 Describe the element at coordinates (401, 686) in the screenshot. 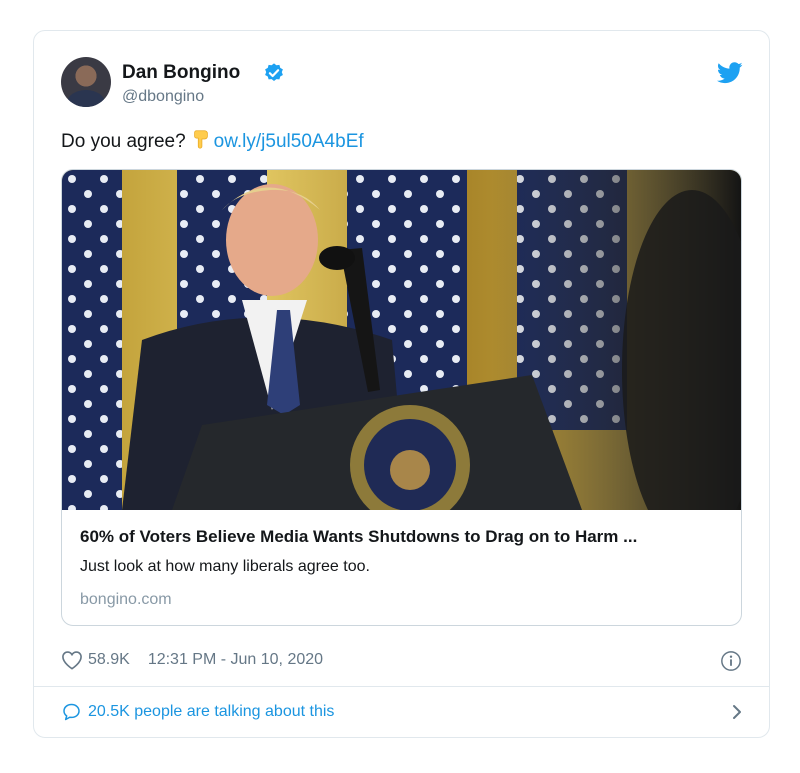

I see `divider` at that location.